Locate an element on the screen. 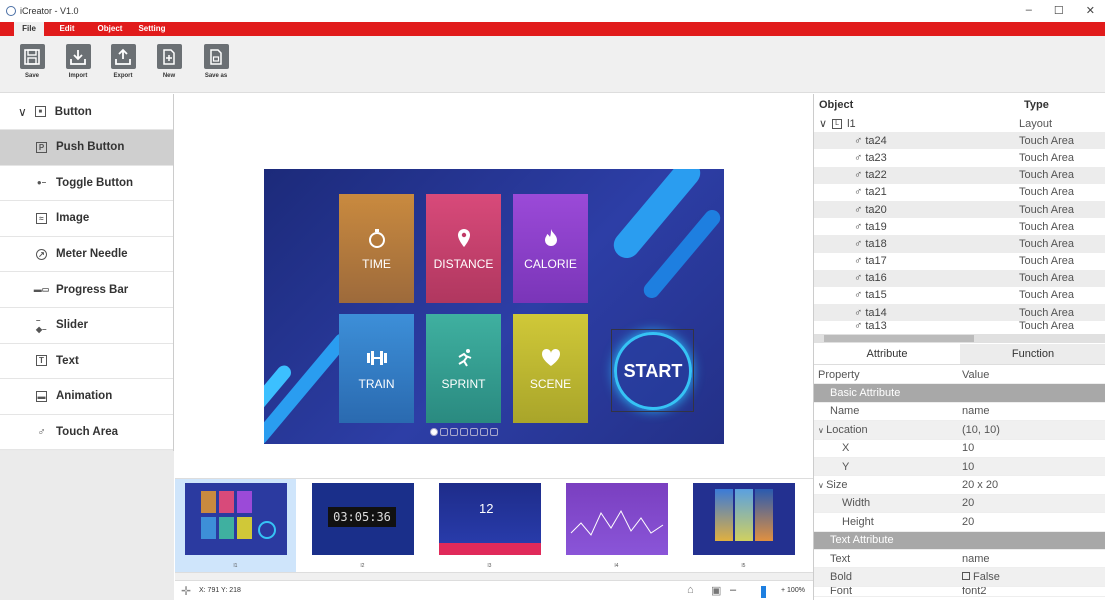  tree-item: ♂ ta13 Touch Area is located at coordinates (959, 326).